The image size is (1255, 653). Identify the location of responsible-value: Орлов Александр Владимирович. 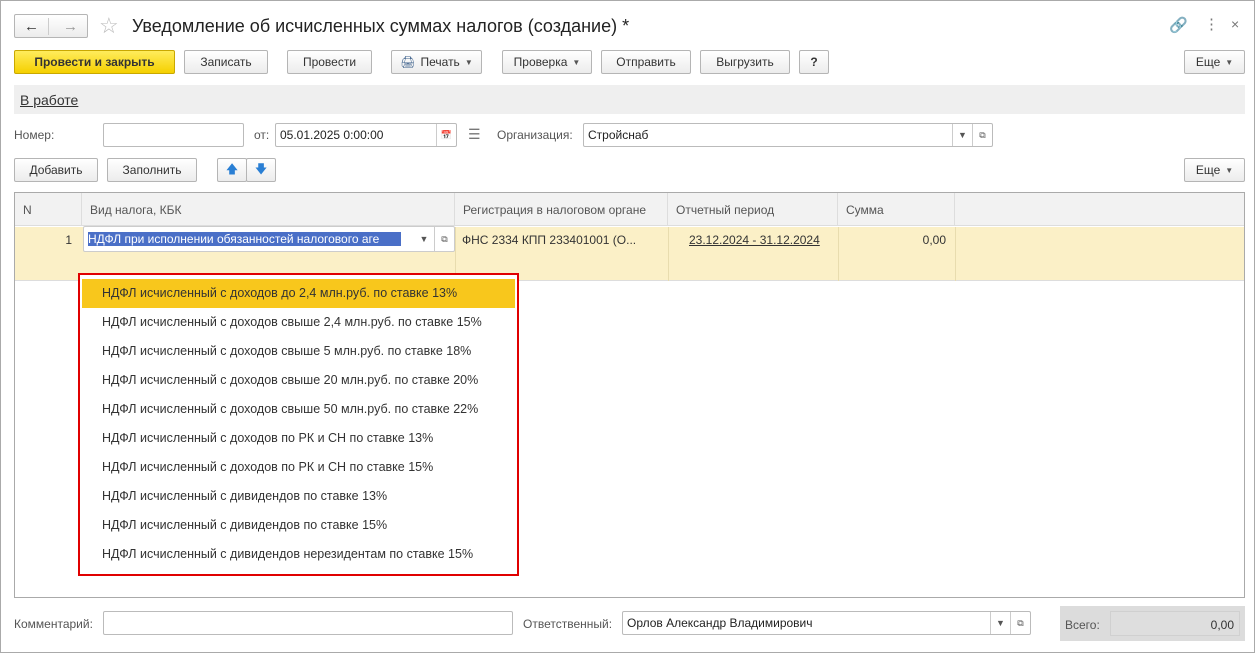
(720, 623).